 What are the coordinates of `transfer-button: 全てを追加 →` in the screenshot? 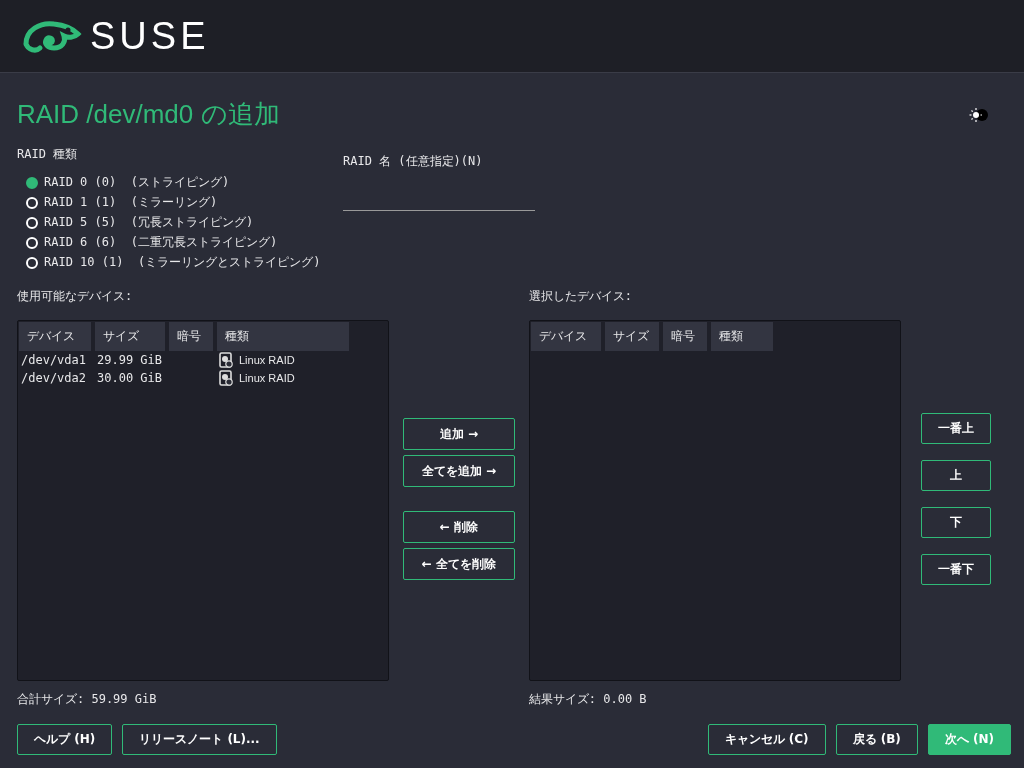 It's located at (458, 471).